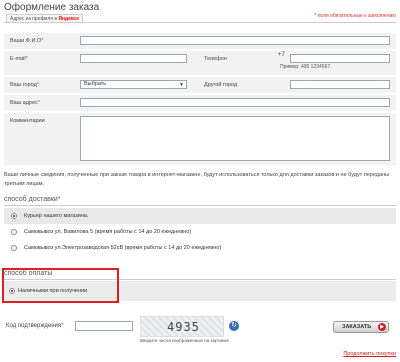 The height and width of the screenshot is (362, 400). What do you see at coordinates (56, 216) in the screenshot?
I see `delivery-option-label: Курьер нашего магазина.` at bounding box center [56, 216].